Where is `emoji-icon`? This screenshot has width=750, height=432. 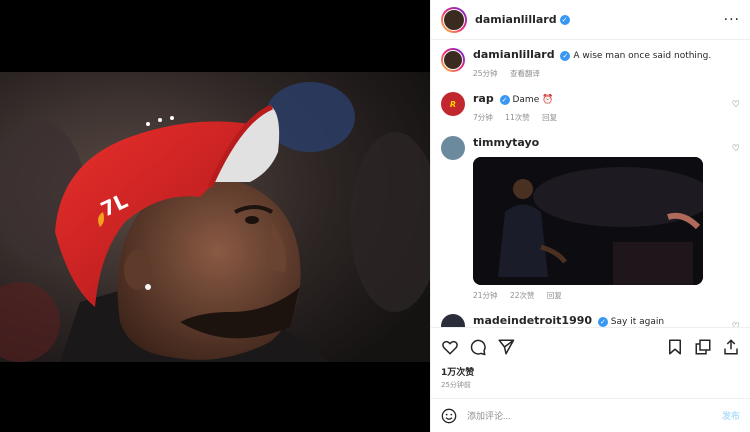
emoji-icon is located at coordinates (449, 416).